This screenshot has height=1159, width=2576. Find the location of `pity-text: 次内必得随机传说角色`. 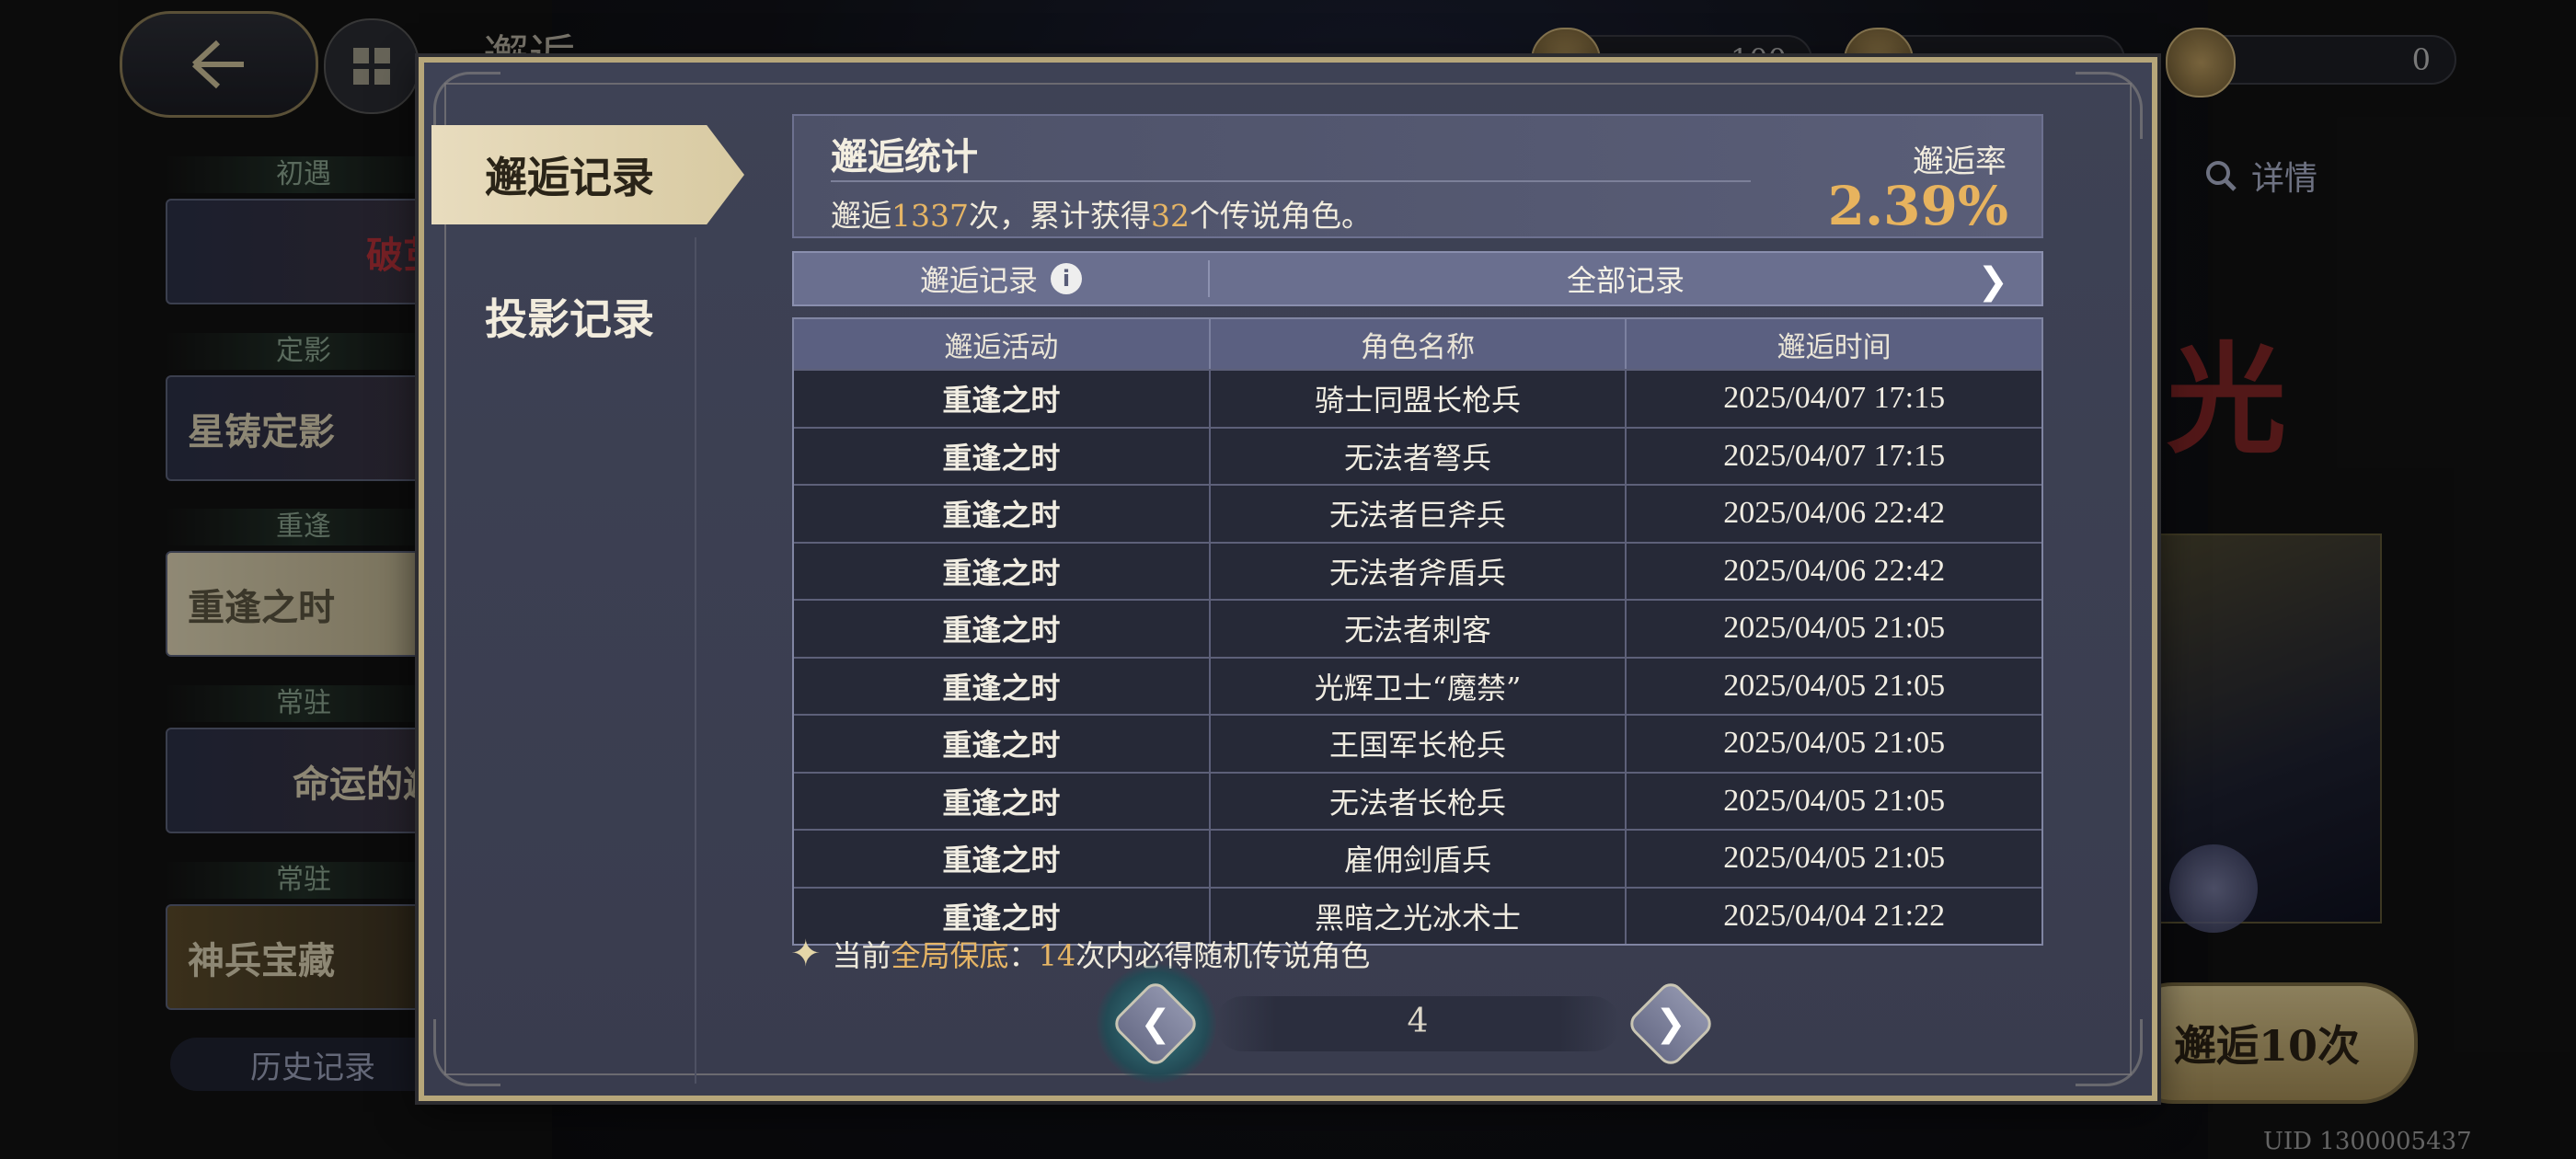

pity-text: 次内必得随机传说角色 is located at coordinates (1223, 955).